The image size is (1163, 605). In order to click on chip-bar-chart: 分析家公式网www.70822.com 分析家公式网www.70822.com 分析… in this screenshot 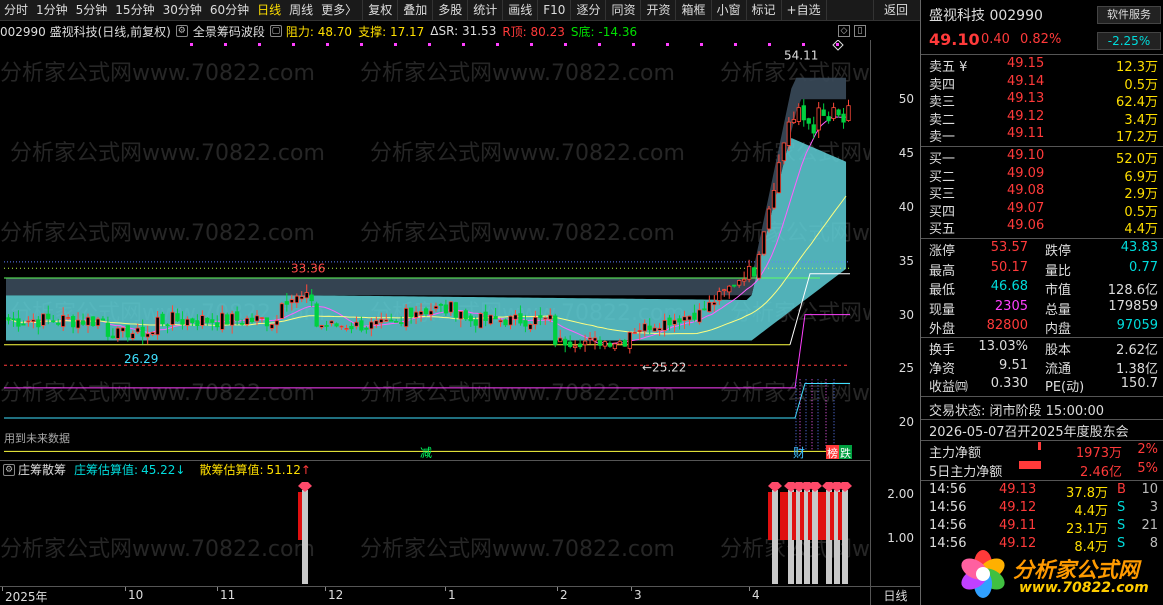, I will do `click(435, 532)`.